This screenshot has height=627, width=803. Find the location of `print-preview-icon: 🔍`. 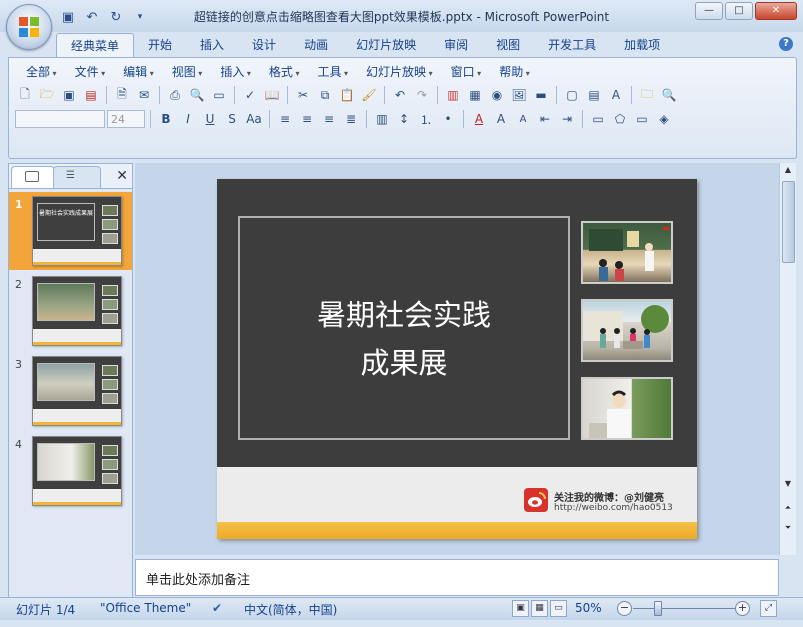

print-preview-icon: 🔍 is located at coordinates (197, 95).